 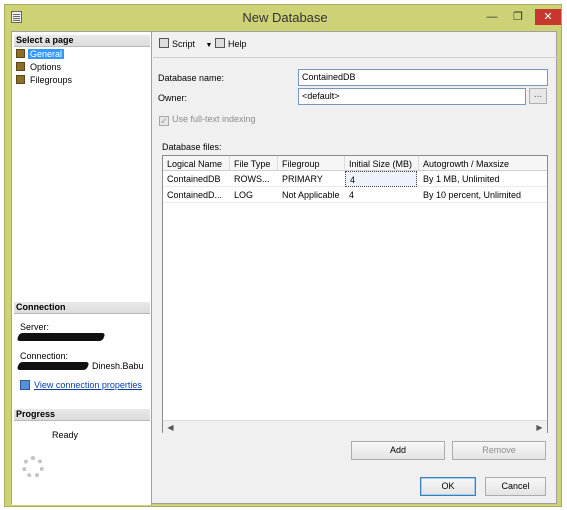 What do you see at coordinates (311, 163) in the screenshot?
I see `column-header: Filegroup` at bounding box center [311, 163].